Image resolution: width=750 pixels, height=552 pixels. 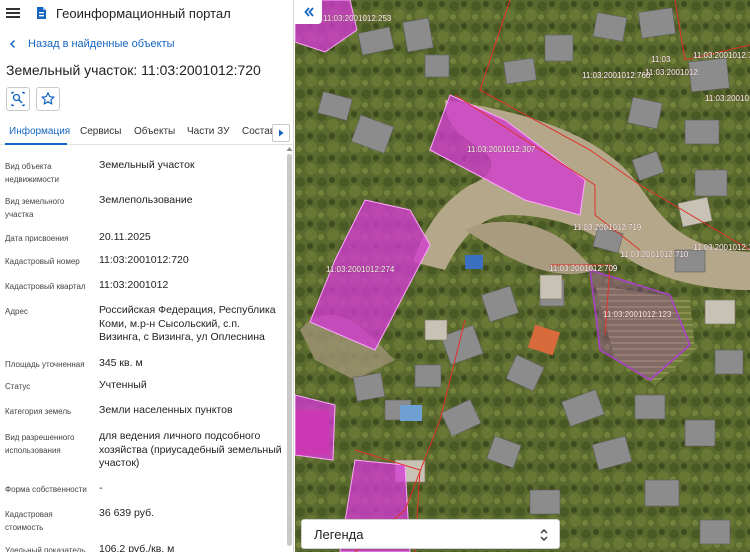 What do you see at coordinates (208, 131) in the screenshot?
I see `tab-parcel-parts: Части ЗУ` at bounding box center [208, 131].